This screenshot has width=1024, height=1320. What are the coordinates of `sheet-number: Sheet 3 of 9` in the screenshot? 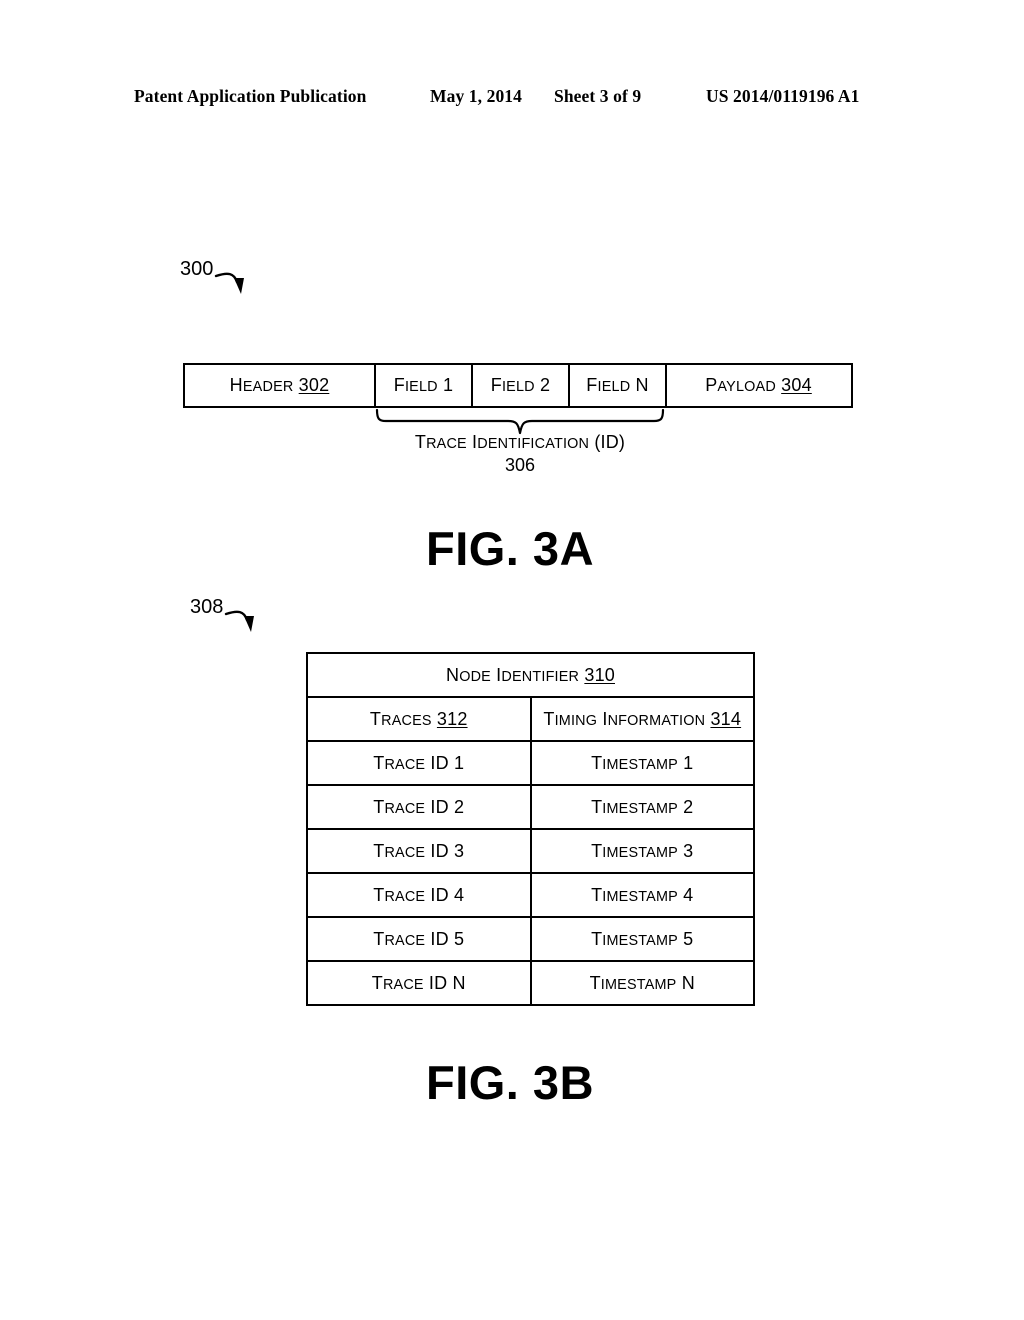 It's located at (598, 96).